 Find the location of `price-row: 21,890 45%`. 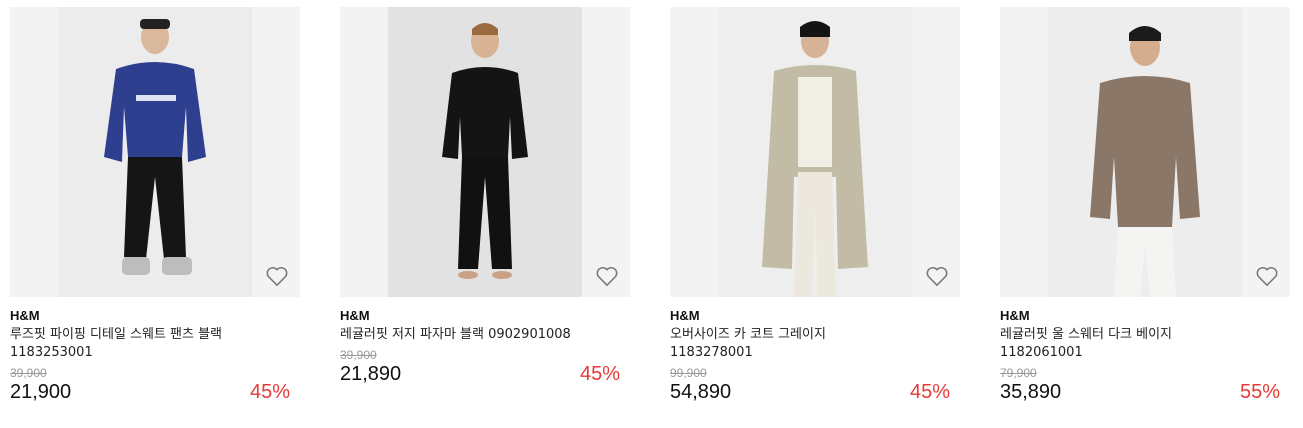

price-row: 21,890 45% is located at coordinates (485, 374).